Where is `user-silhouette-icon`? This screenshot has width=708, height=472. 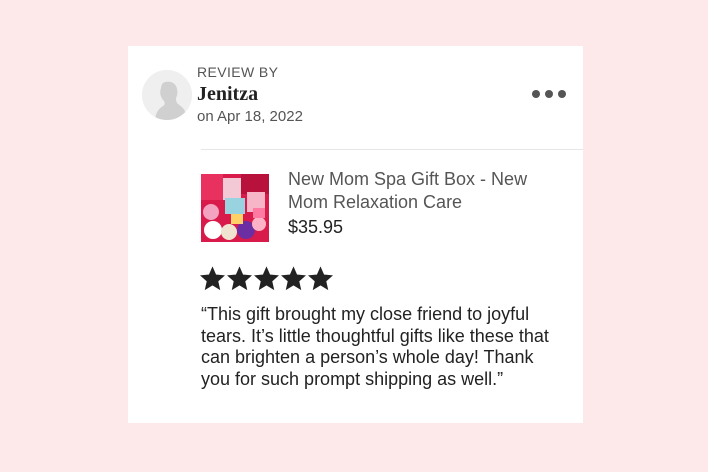 user-silhouette-icon is located at coordinates (167, 95).